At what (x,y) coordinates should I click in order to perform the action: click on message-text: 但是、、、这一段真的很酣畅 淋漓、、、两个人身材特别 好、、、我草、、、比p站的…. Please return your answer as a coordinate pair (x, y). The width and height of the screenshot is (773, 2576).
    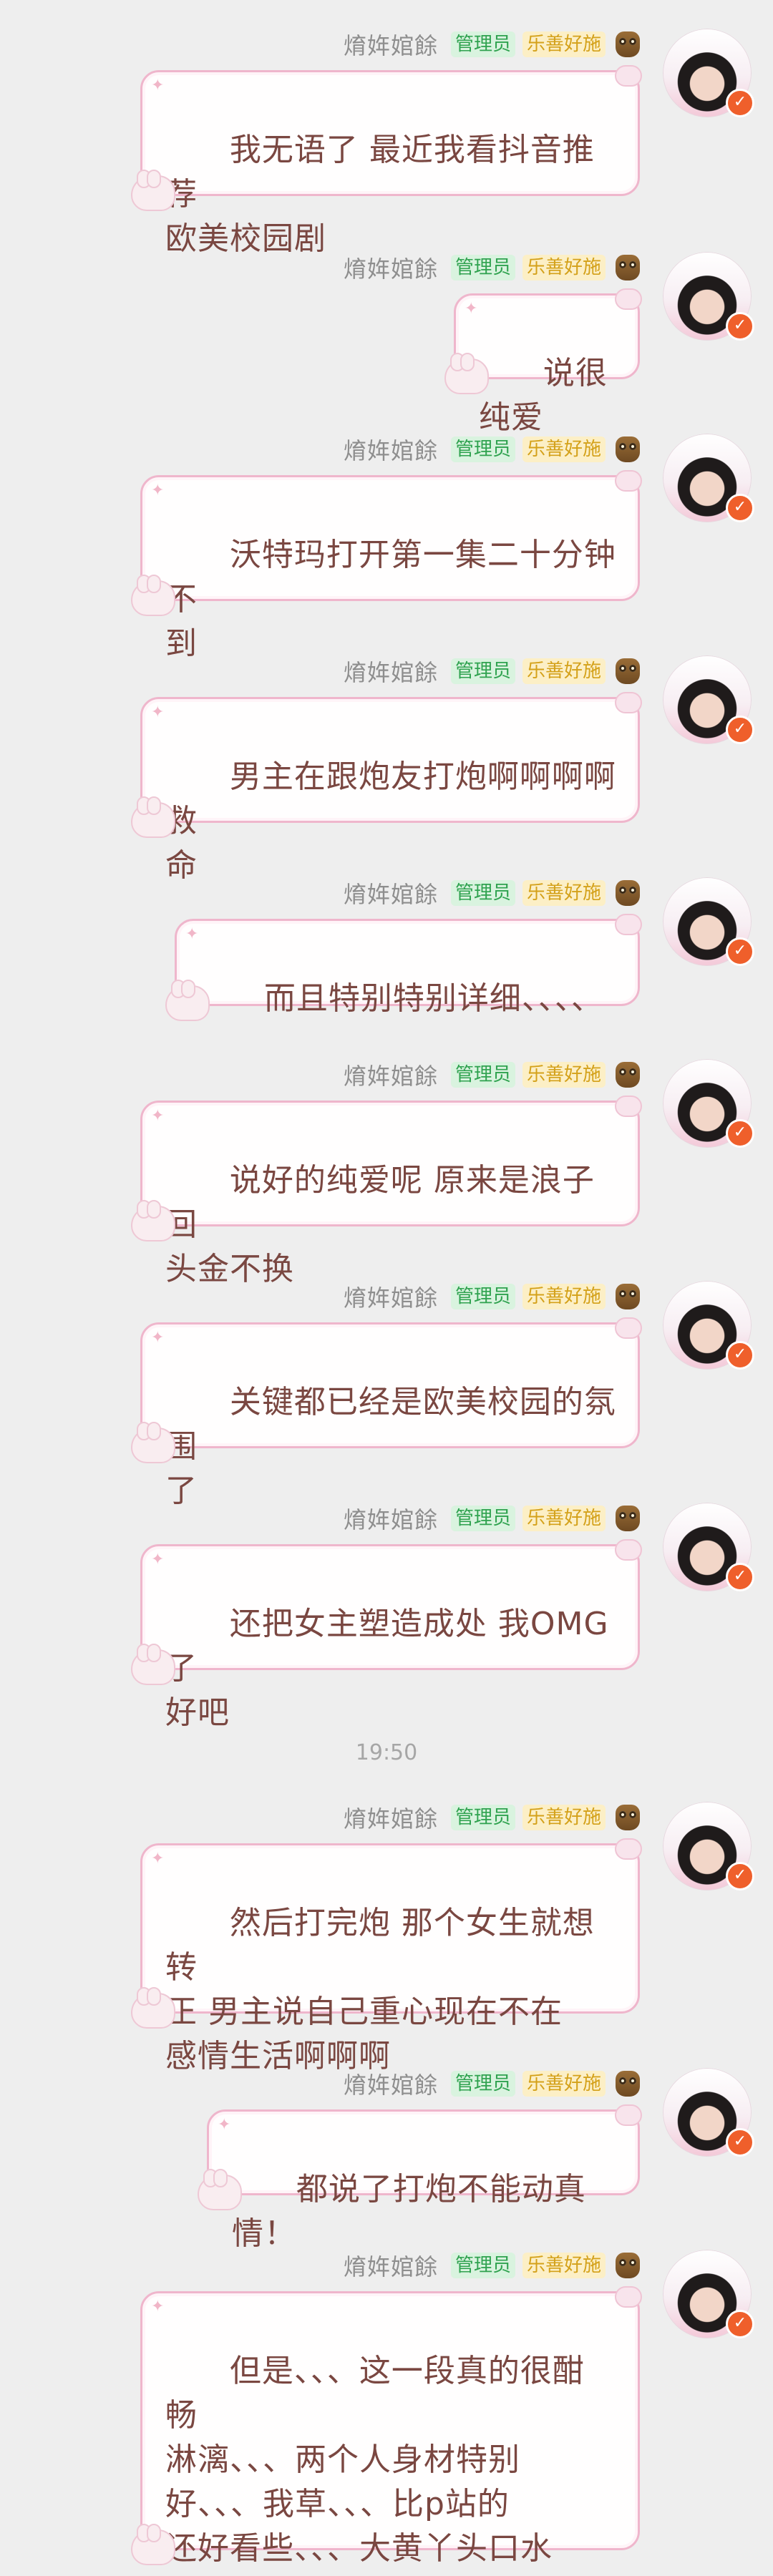
    Looking at the image, I should click on (375, 2464).